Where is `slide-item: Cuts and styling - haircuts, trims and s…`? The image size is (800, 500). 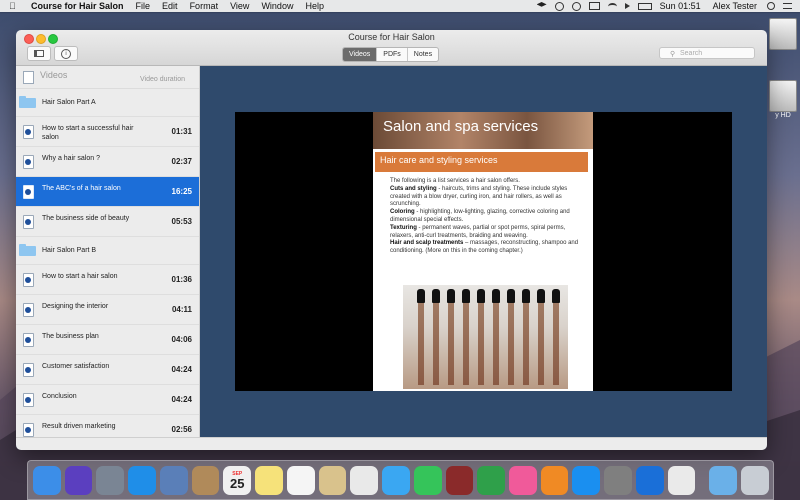 slide-item: Cuts and styling - haircuts, trims and s… is located at coordinates (487, 197).